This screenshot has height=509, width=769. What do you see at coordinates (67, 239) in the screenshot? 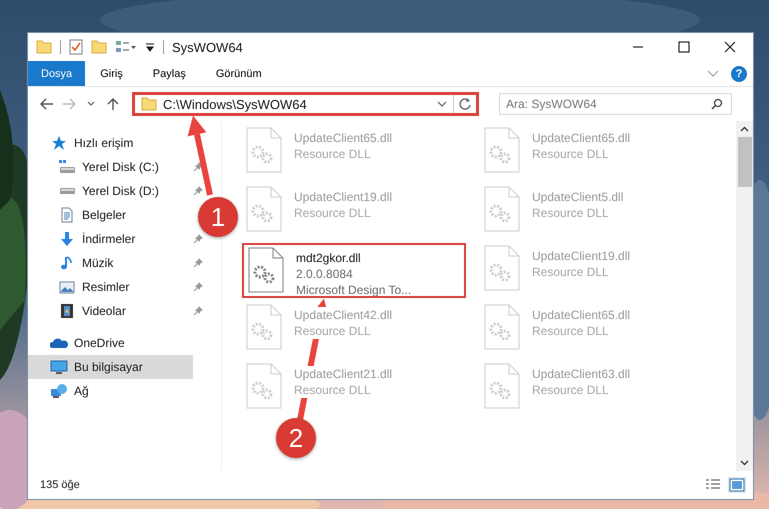
I see `download-icon` at bounding box center [67, 239].